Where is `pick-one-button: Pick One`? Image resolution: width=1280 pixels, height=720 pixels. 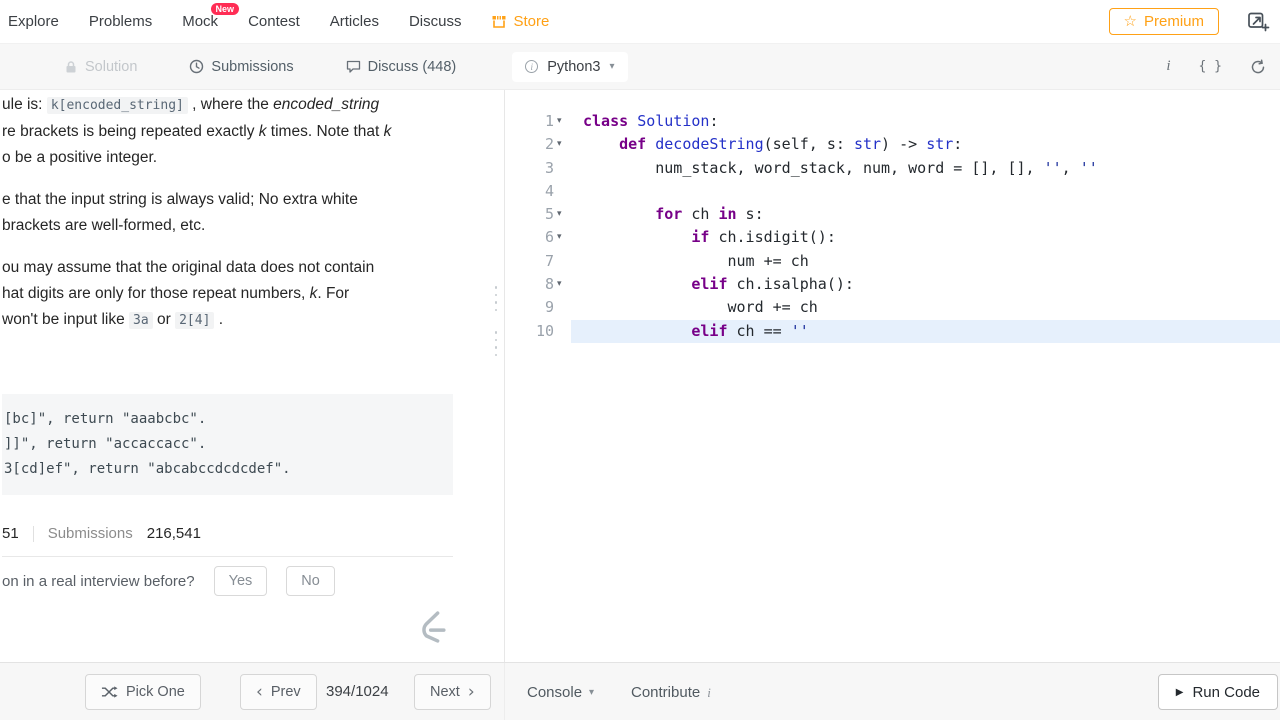
pick-one-button: Pick One is located at coordinates (143, 692).